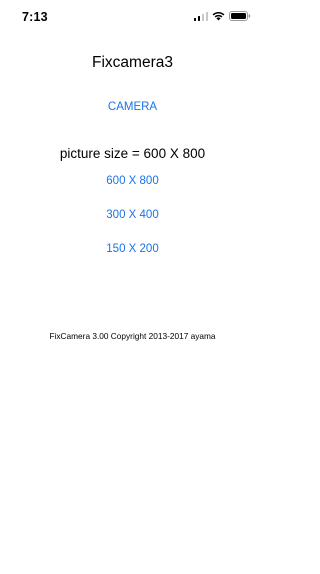  Describe the element at coordinates (132, 153) in the screenshot. I see `picture-size-label: picture size = 600 X 800` at that location.